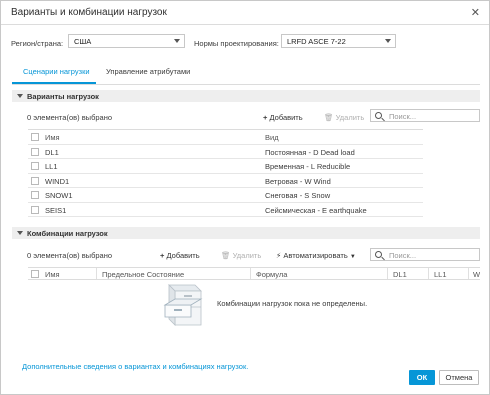  I want to click on combinations-section-title: Комбинации нагрузок, so click(67, 233).